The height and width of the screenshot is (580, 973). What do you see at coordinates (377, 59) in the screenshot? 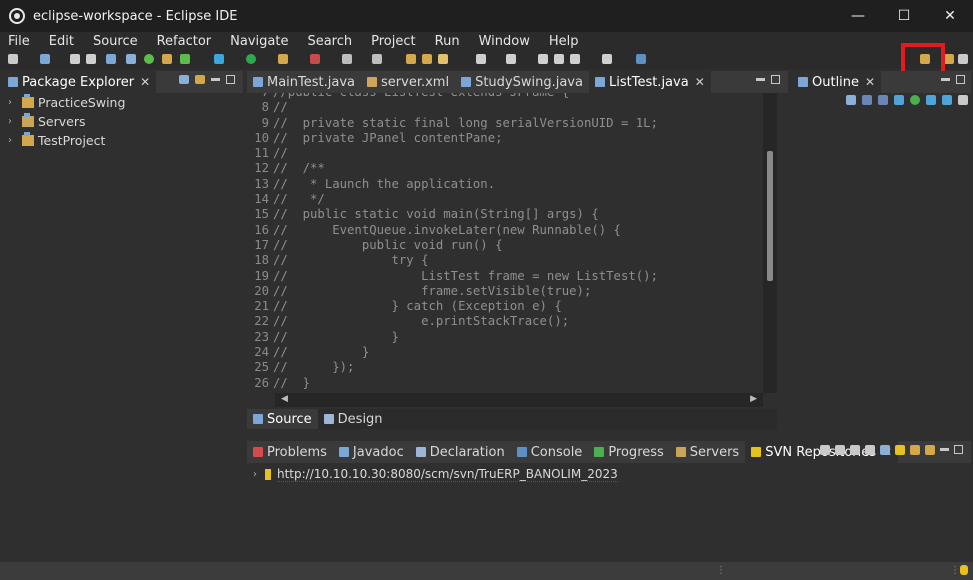
I see `build-icon` at bounding box center [377, 59].